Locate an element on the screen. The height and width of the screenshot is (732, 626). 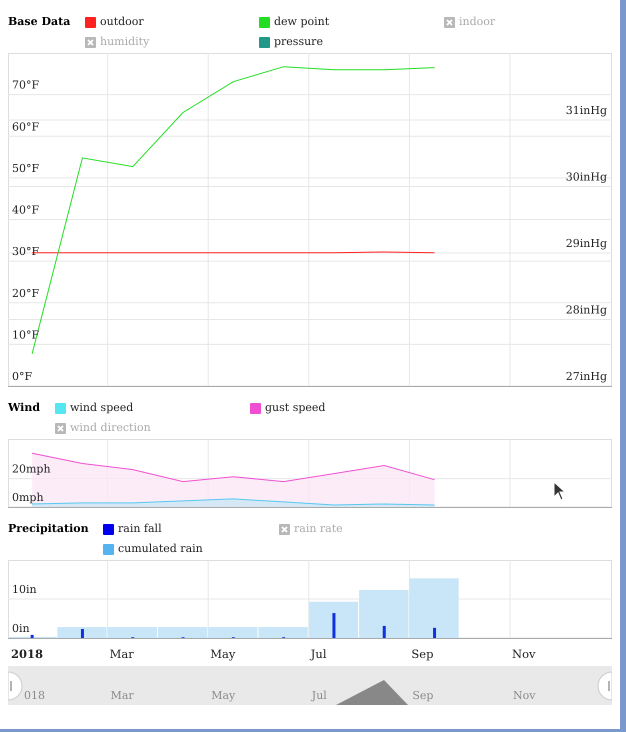
axis-label: 27inHg is located at coordinates (586, 376).